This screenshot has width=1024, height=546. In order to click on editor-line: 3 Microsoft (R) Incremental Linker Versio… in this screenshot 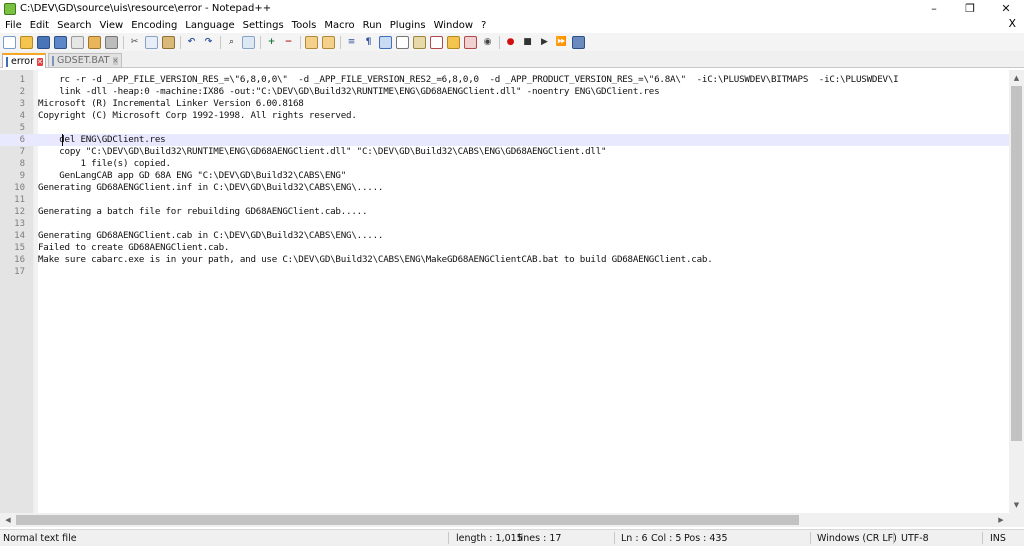, I will do `click(504, 104)`.